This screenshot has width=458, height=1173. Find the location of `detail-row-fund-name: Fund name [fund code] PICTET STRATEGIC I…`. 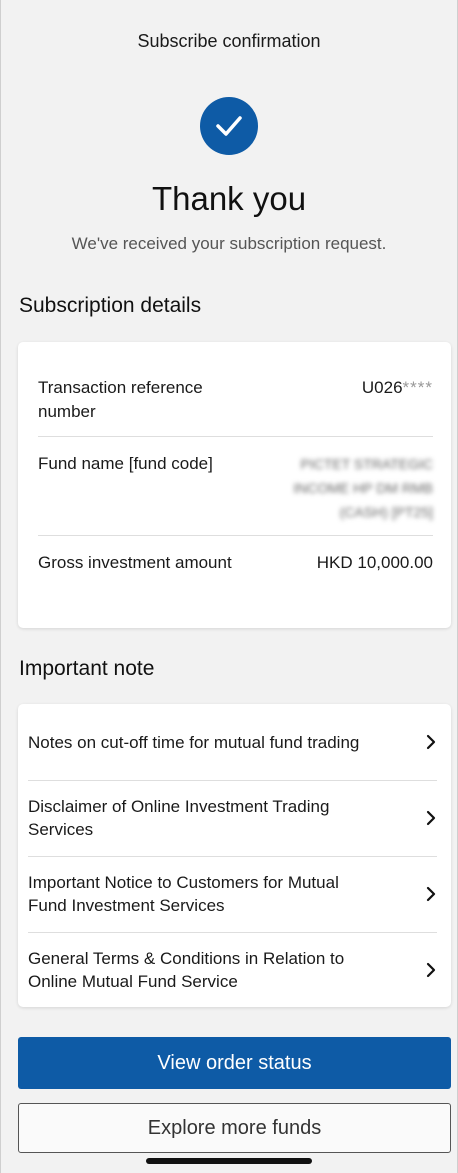

detail-row-fund-name: Fund name [fund code] PICTET STRATEGIC I… is located at coordinates (235, 488).